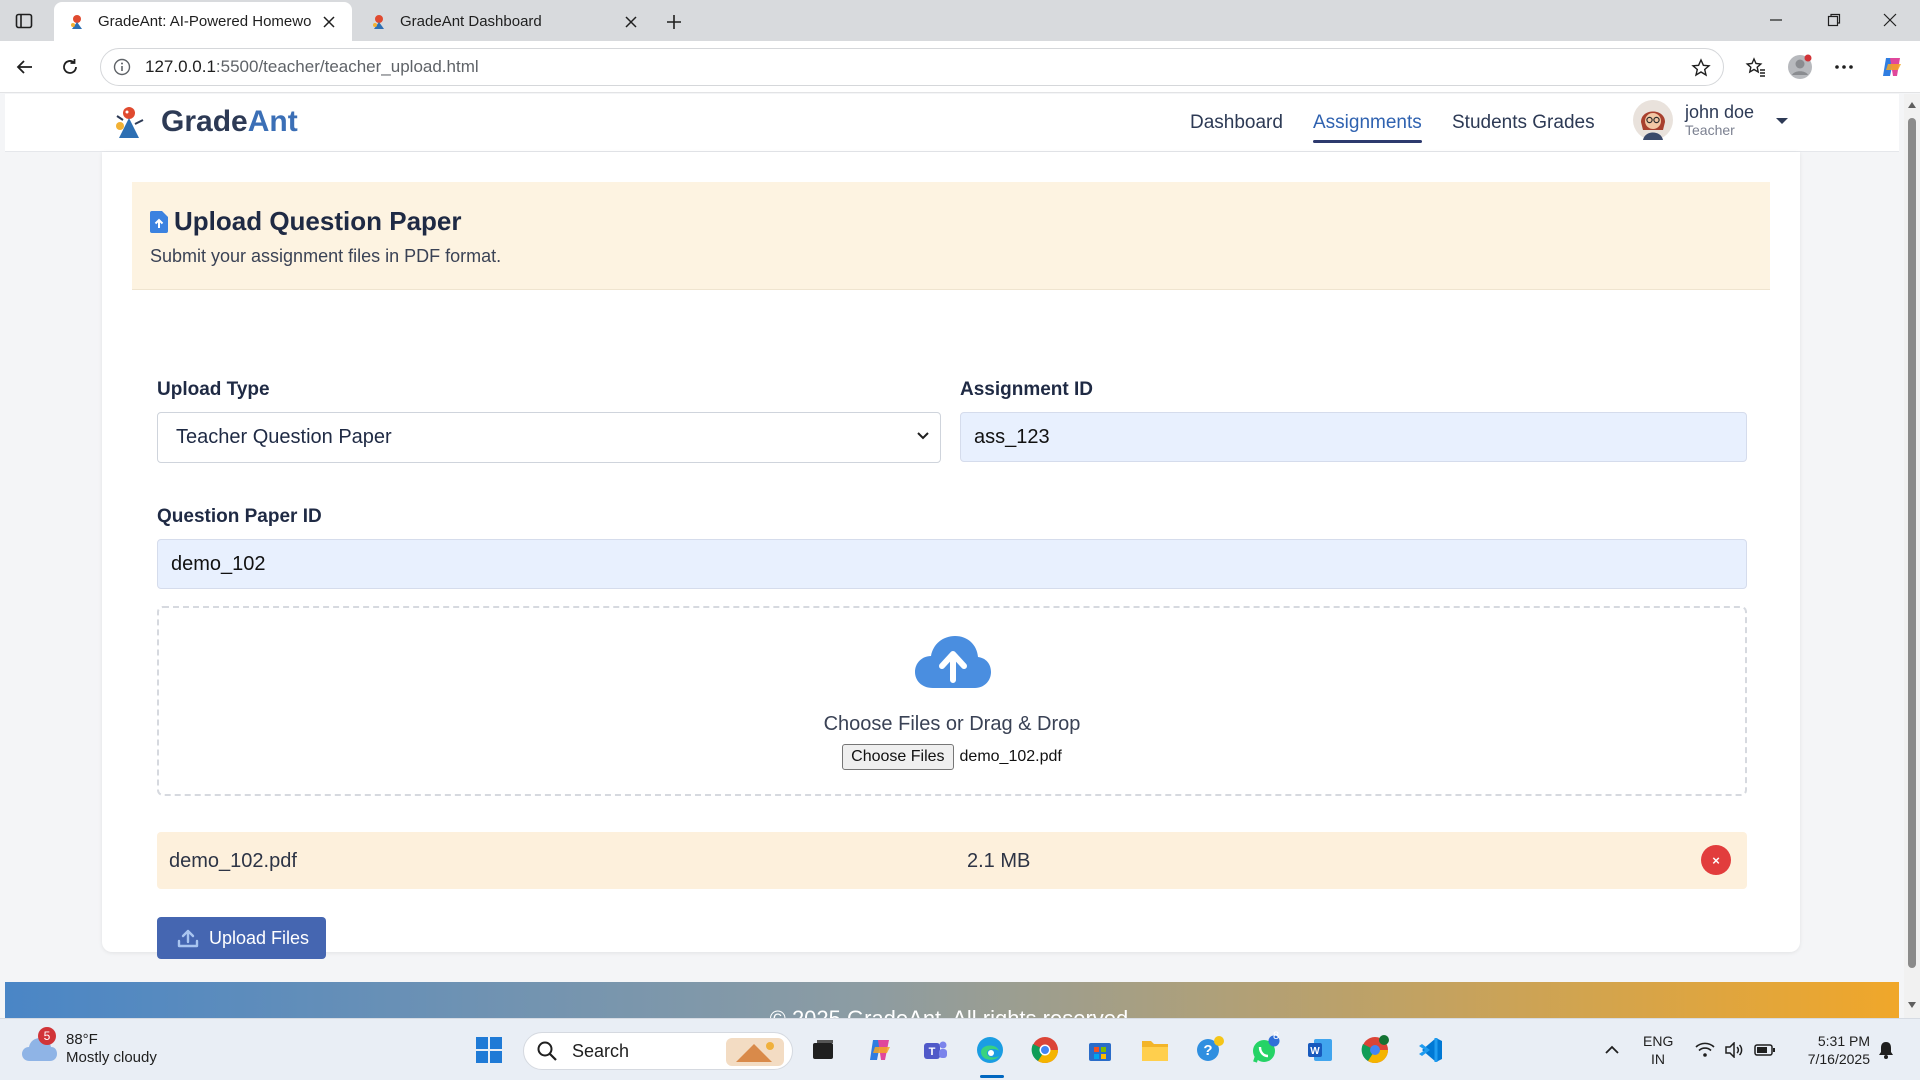 The image size is (1920, 1080). What do you see at coordinates (213, 389) in the screenshot?
I see `upload-type-label: Upload Type` at bounding box center [213, 389].